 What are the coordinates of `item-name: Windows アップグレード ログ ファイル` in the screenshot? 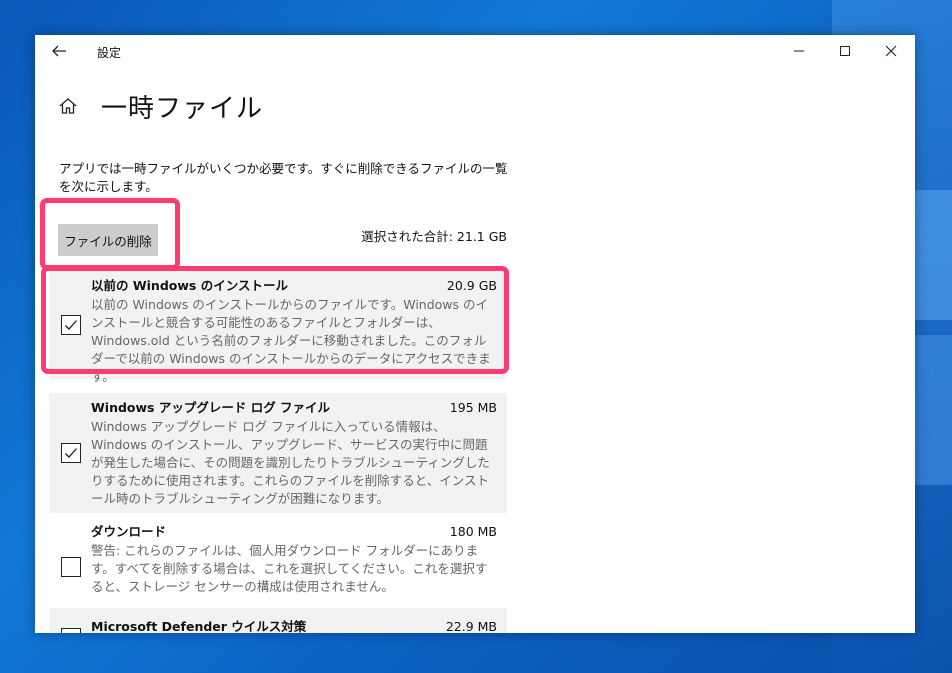 It's located at (211, 407).